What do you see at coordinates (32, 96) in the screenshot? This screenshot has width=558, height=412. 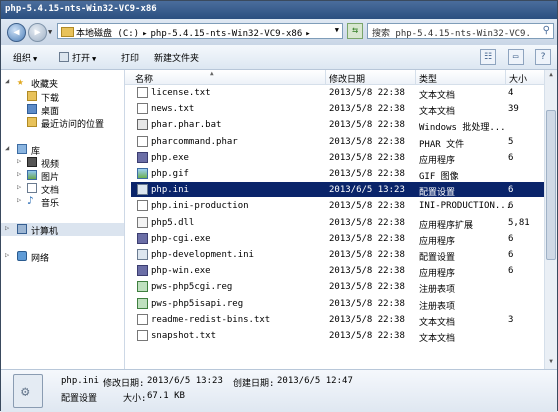 I see `downloads-folder-icon` at bounding box center [32, 96].